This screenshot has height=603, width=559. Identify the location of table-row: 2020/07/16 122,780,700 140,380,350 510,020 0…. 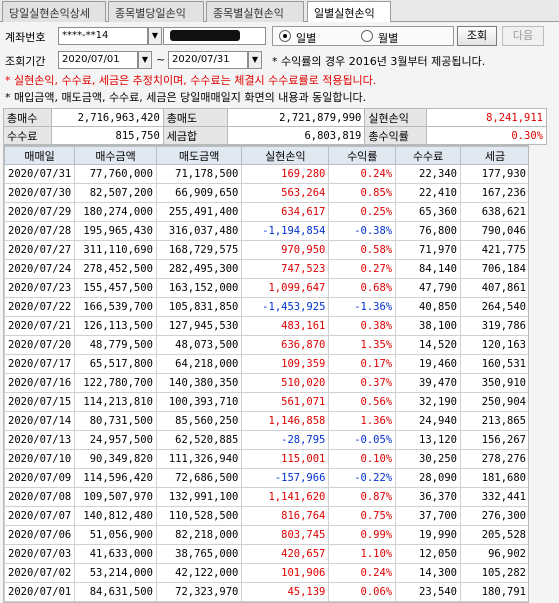
(266, 383).